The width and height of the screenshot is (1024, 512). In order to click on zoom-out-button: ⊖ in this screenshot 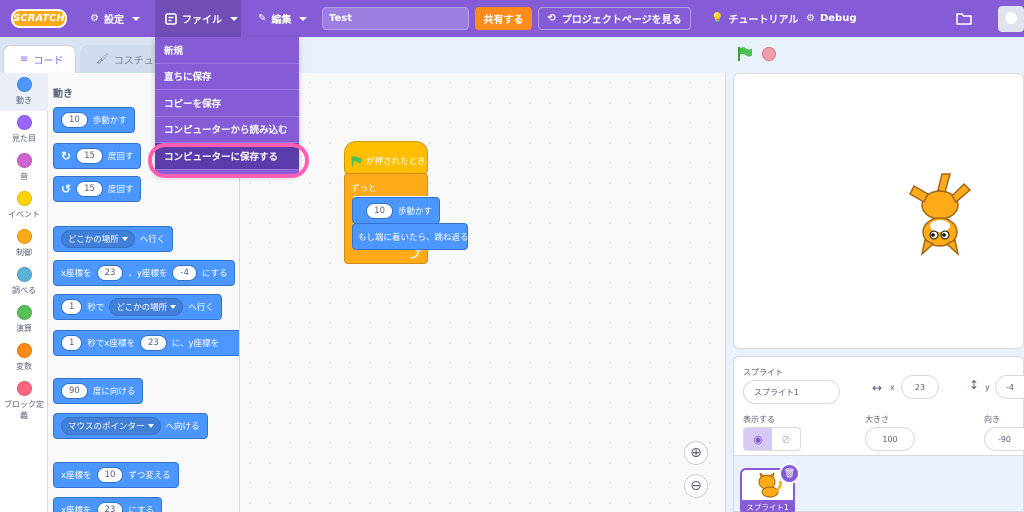, I will do `click(696, 486)`.